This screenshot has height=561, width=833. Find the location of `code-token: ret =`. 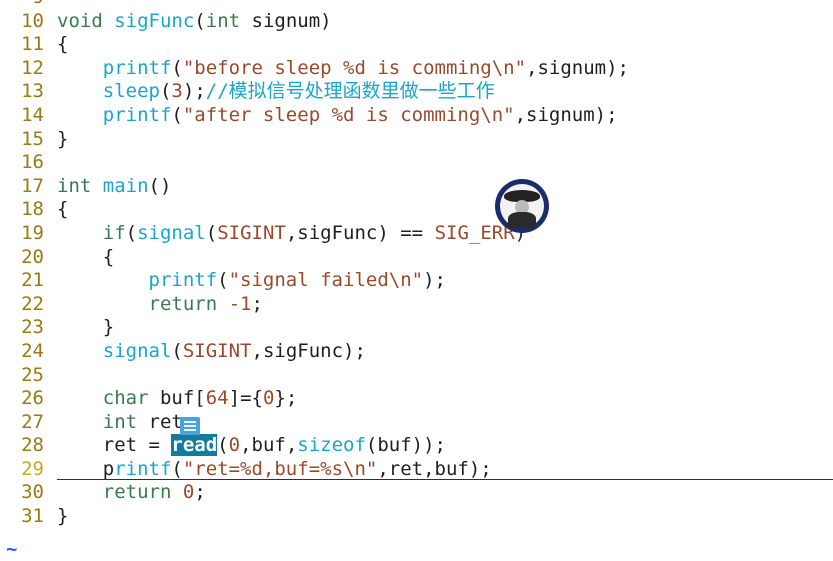

code-token: ret = is located at coordinates (114, 445).